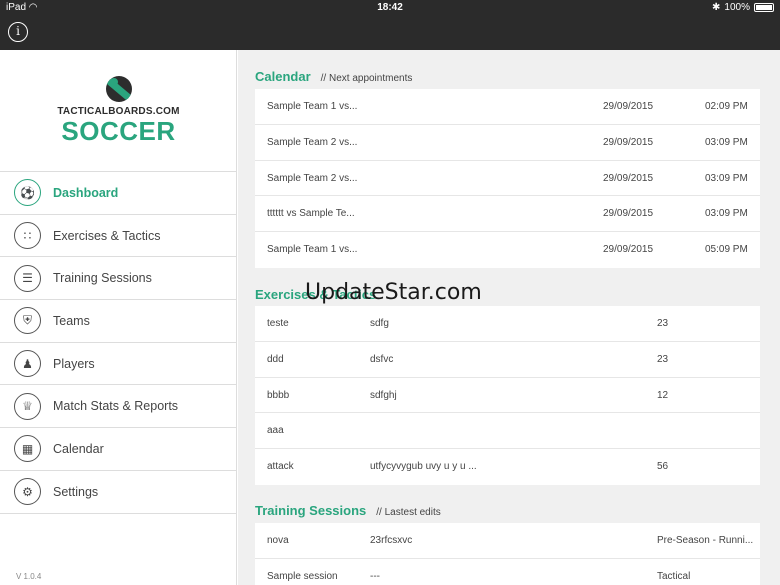 This screenshot has width=780, height=585. I want to click on session-desc: ---, so click(375, 576).